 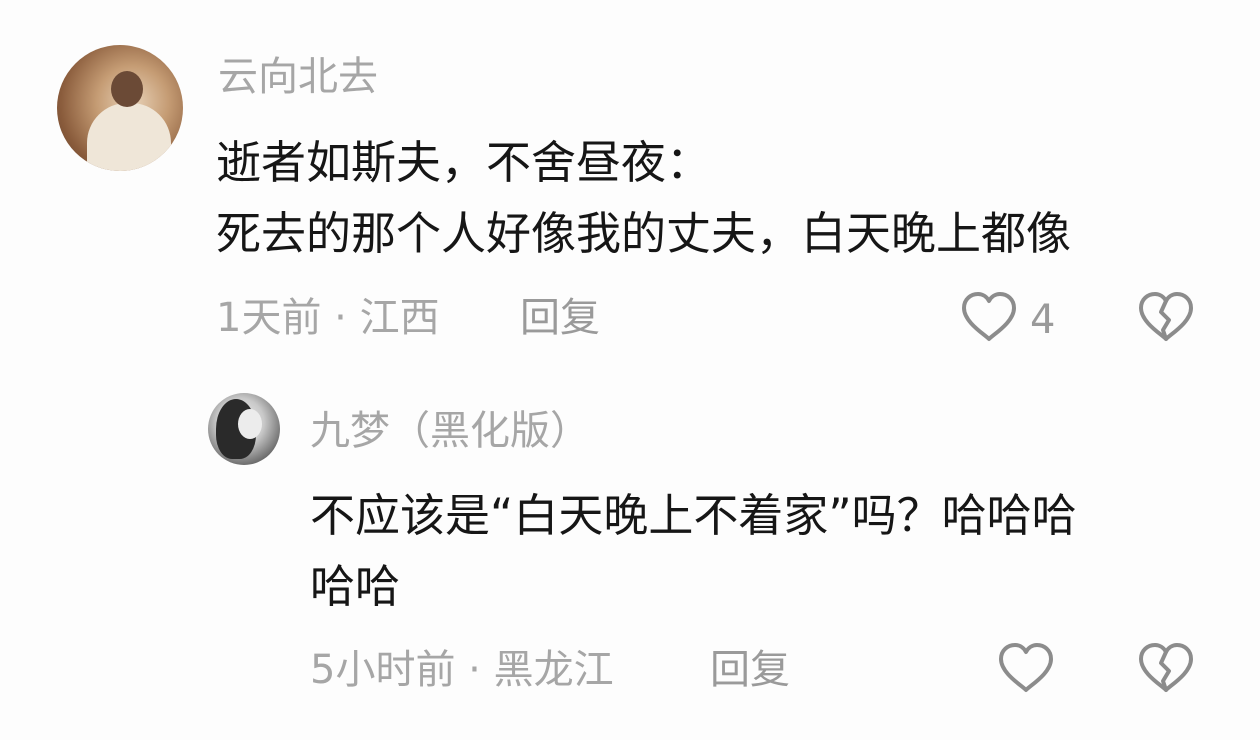 I want to click on comment-username: 九梦（黑化版）, so click(x=450, y=431).